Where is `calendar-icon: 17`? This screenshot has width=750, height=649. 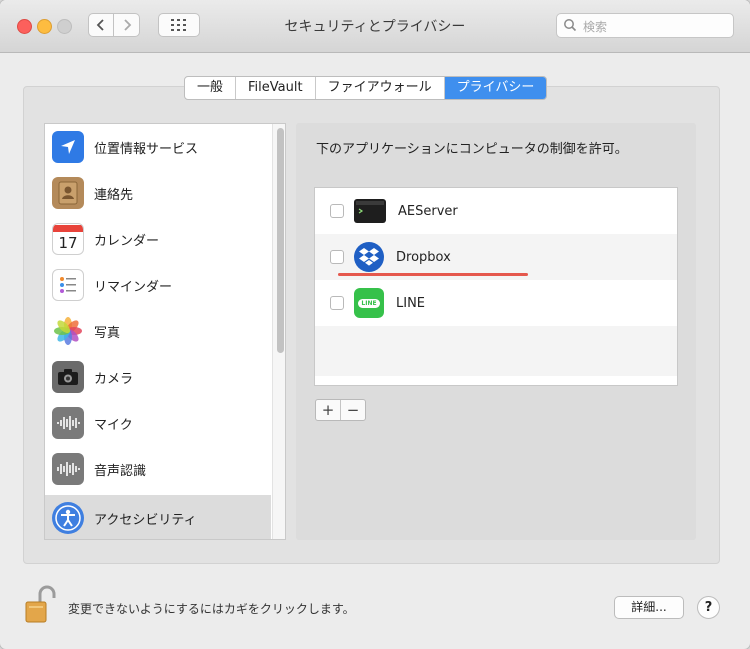 calendar-icon: 17 is located at coordinates (68, 239).